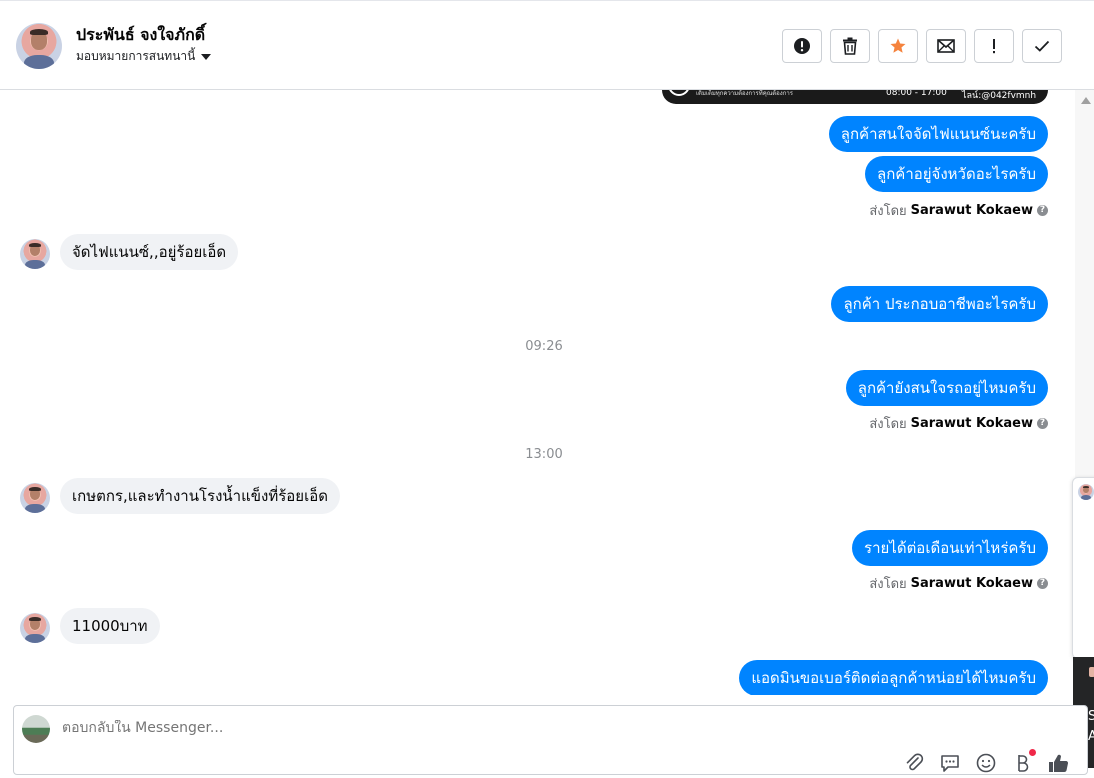 The width and height of the screenshot is (1094, 778). I want to click on mark-unread-button, so click(946, 46).